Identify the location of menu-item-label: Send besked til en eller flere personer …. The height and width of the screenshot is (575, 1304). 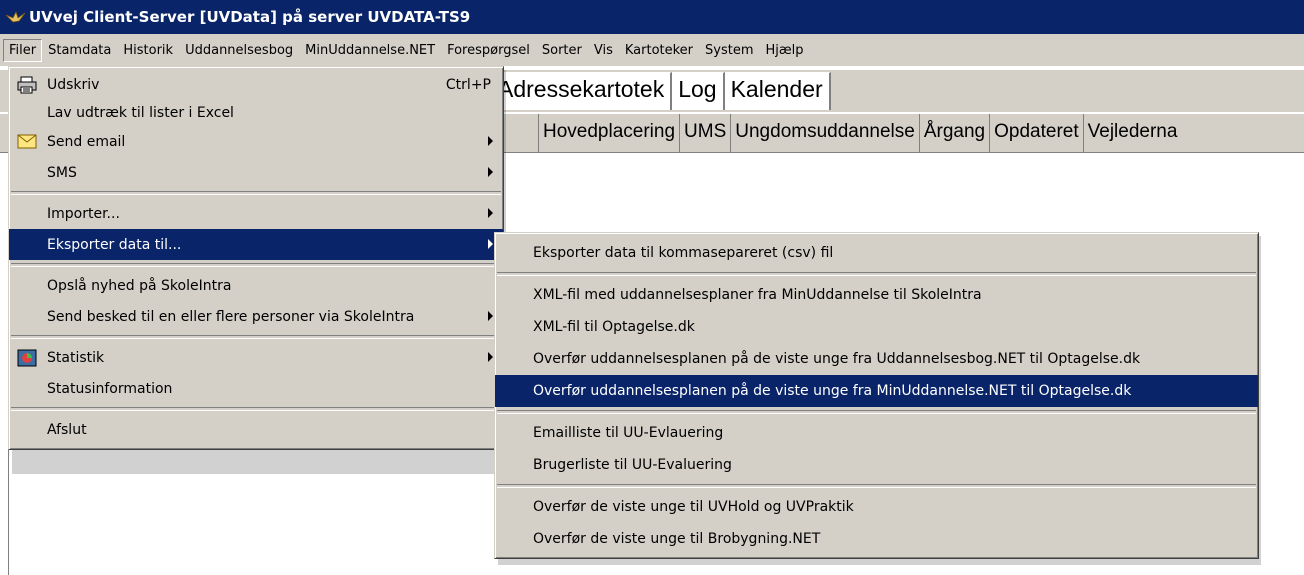
(231, 316).